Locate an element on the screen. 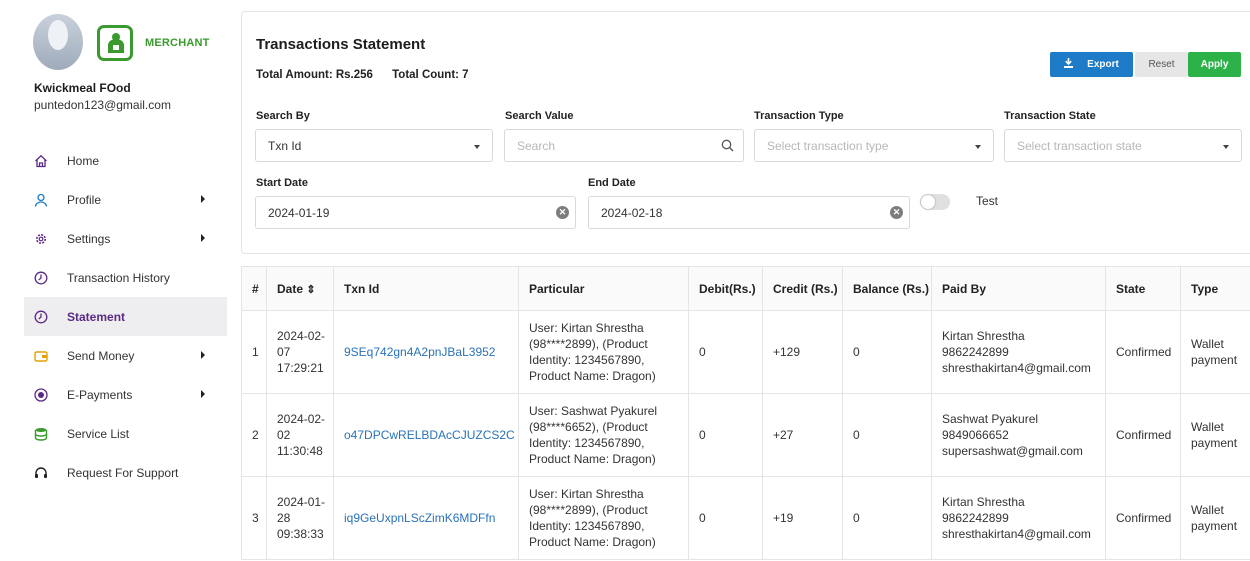 The width and height of the screenshot is (1250, 561). row-date: 2024-02- 02 11:30:48 is located at coordinates (300, 435).